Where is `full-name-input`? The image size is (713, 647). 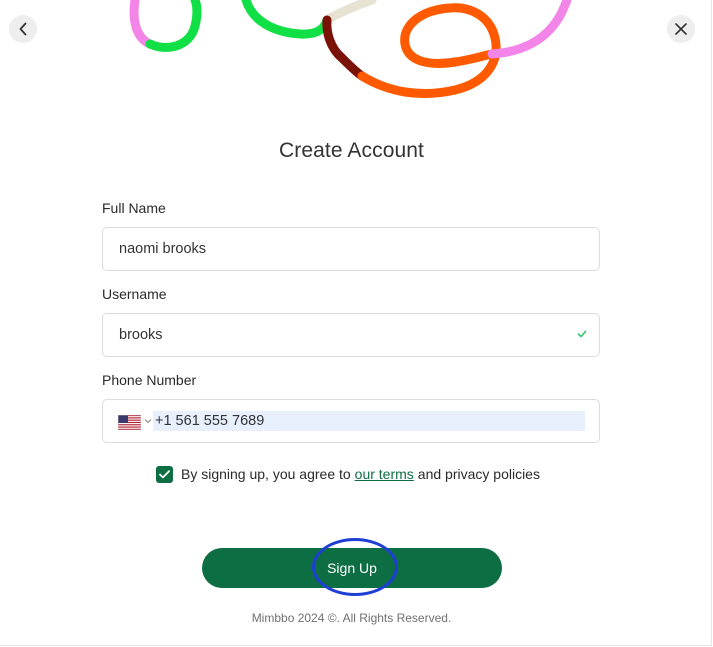 full-name-input is located at coordinates (339, 249).